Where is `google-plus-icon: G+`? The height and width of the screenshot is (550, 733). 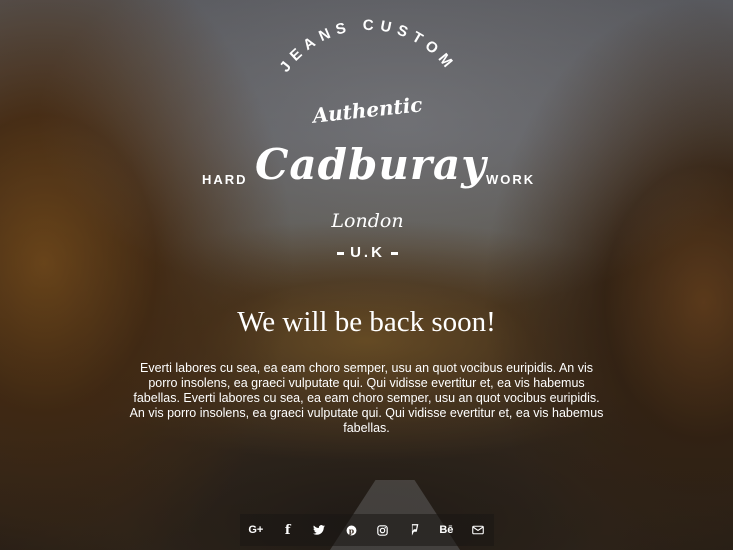
google-plus-icon: G+ is located at coordinates (256, 530).